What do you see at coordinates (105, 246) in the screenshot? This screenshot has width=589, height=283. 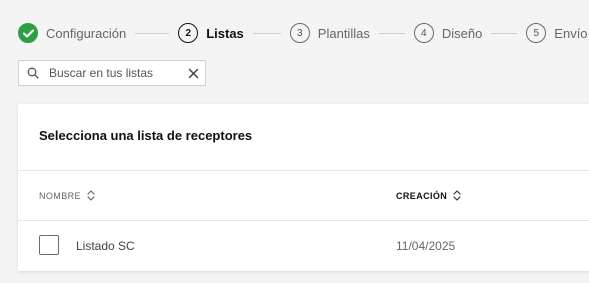 I see `list-name: Listado SC` at bounding box center [105, 246].